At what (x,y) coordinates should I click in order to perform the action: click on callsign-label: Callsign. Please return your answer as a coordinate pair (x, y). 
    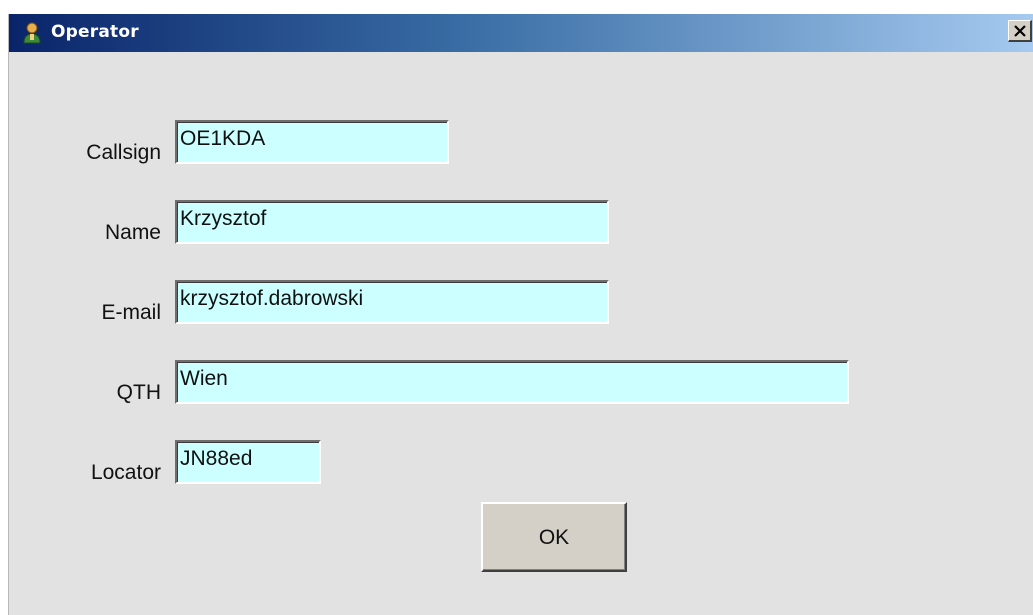
    Looking at the image, I should click on (123, 152).